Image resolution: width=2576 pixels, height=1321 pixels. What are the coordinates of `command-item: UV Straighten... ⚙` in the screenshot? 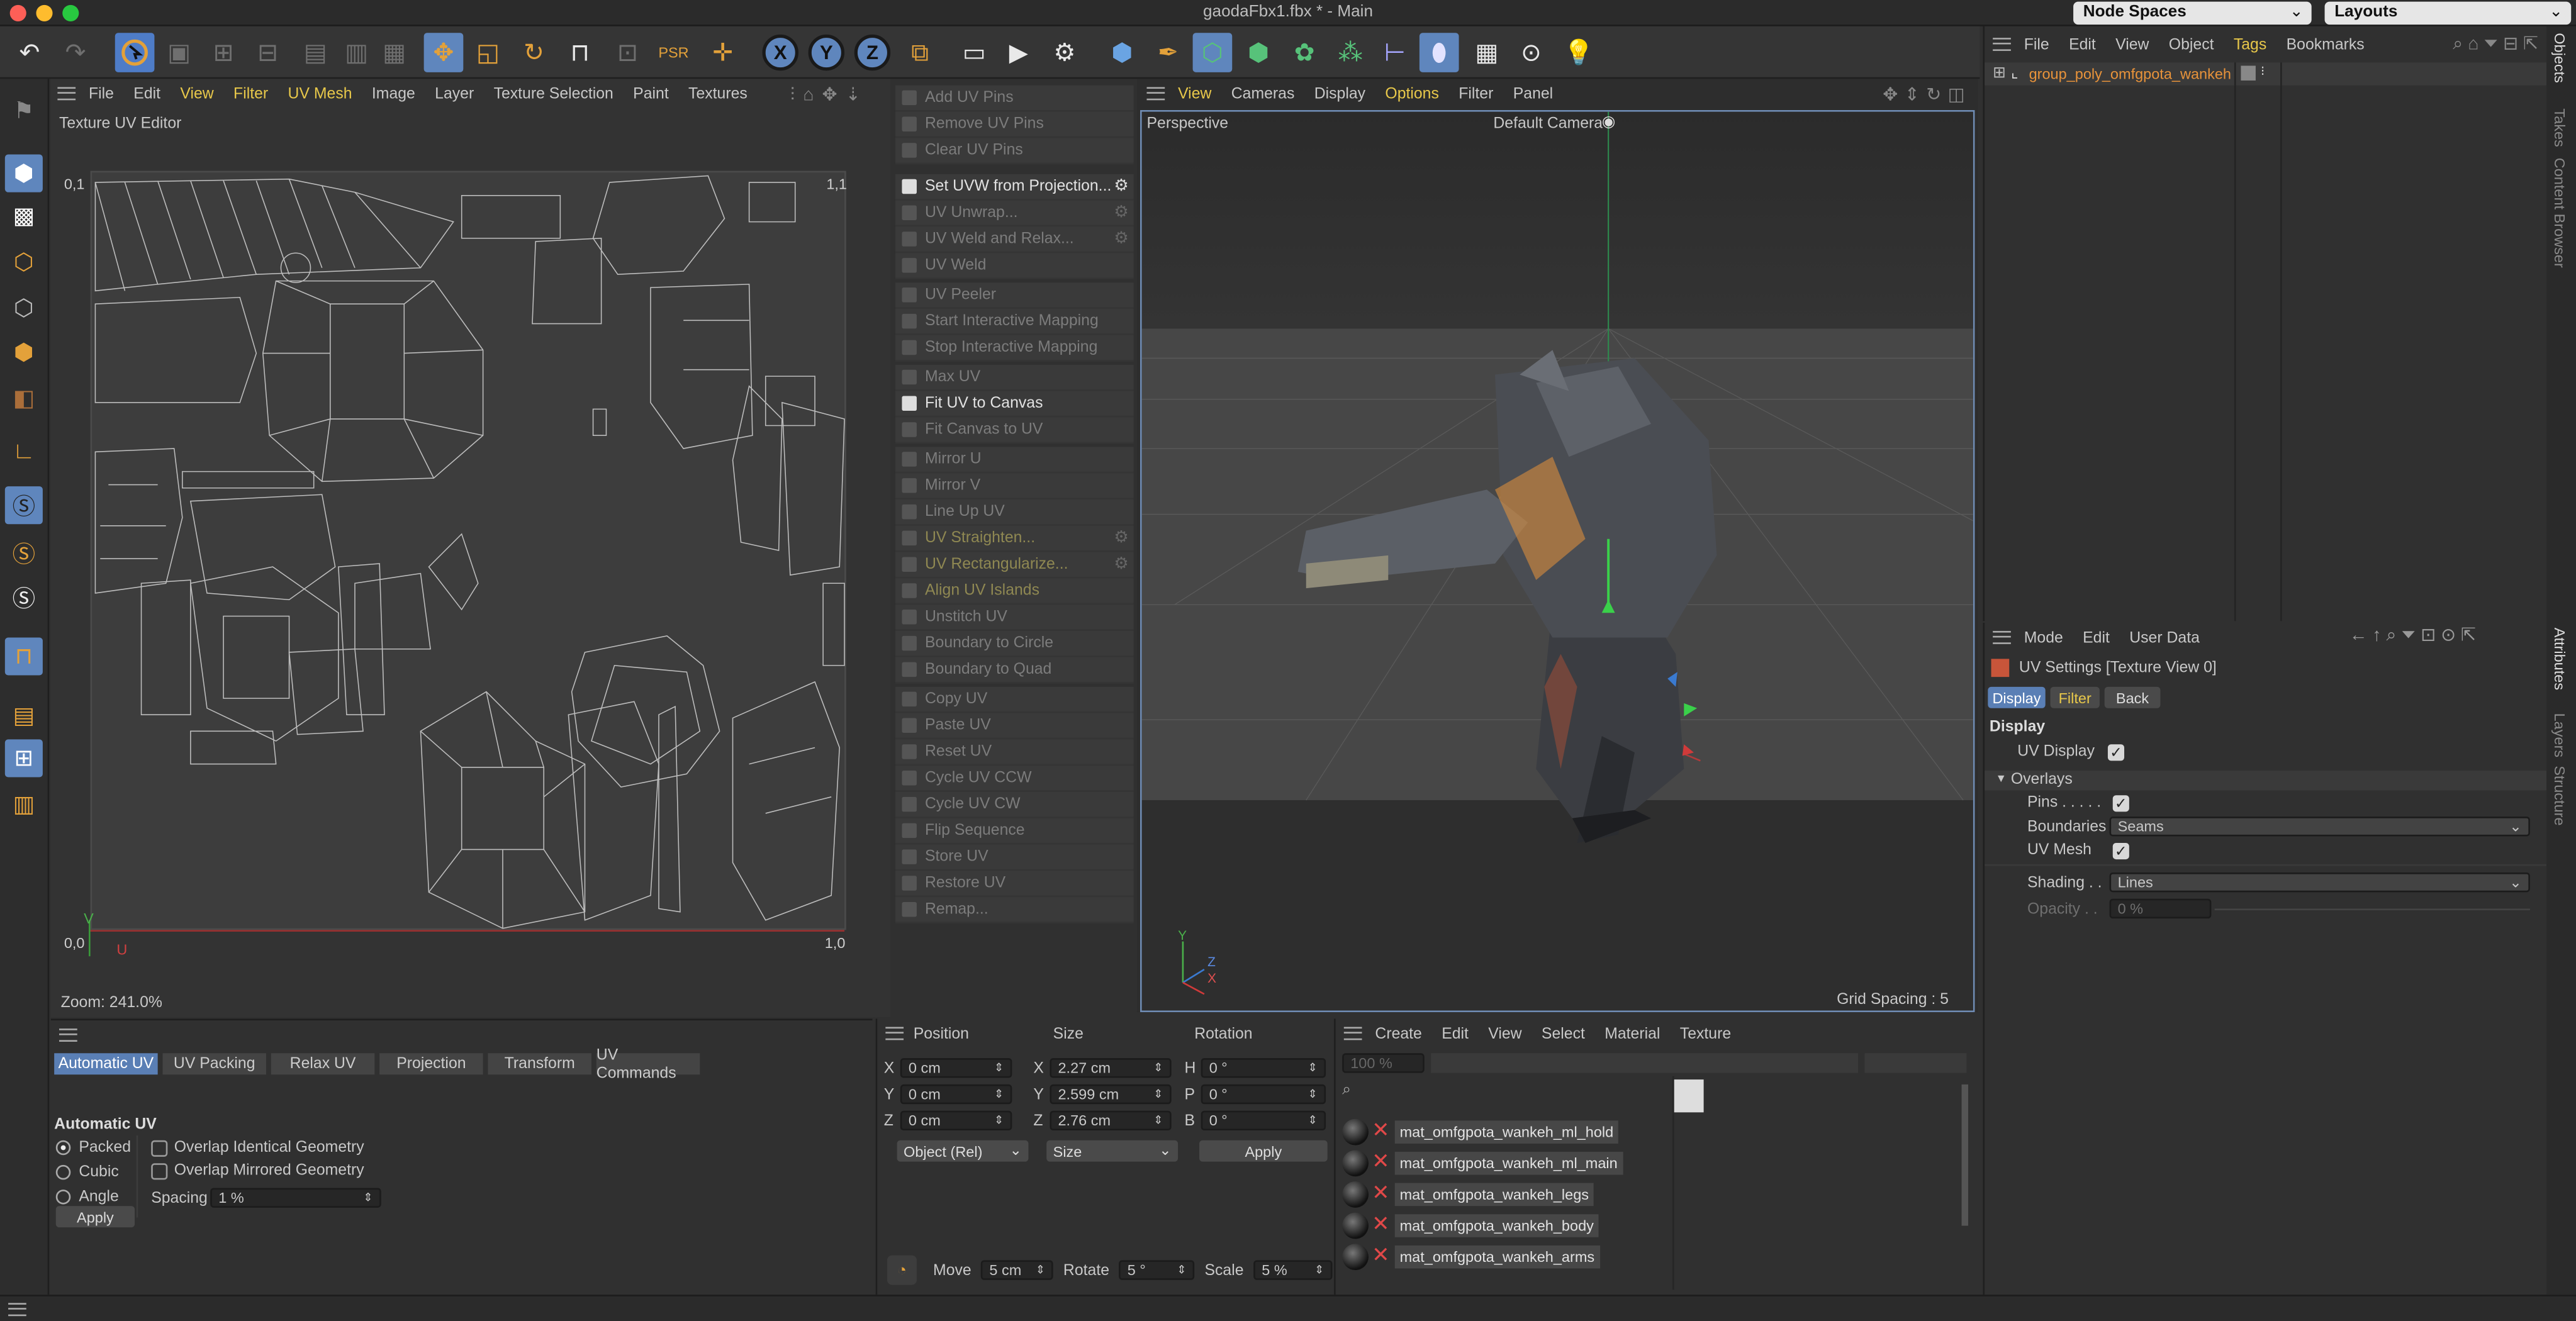 It's located at (1014, 539).